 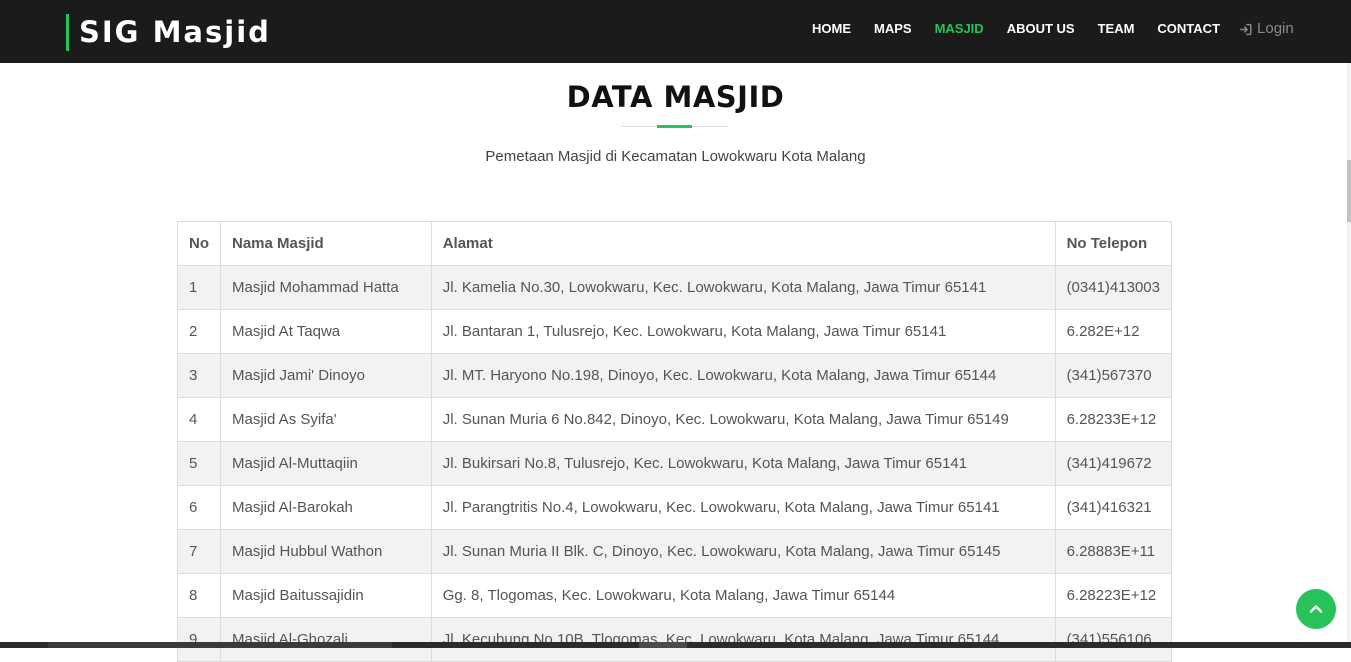 I want to click on cell-telepon: (341)567370, so click(x=1113, y=375).